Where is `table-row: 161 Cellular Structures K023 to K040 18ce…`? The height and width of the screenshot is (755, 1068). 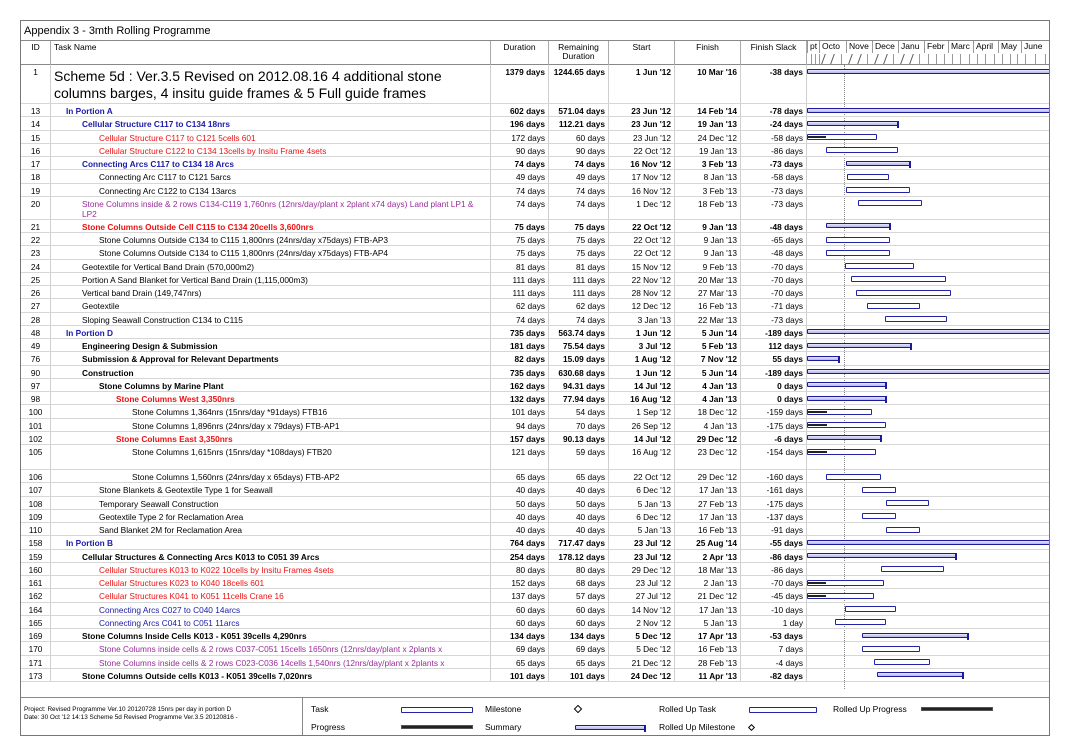
table-row: 161 Cellular Structures K023 to K040 18ce… is located at coordinates (535, 583).